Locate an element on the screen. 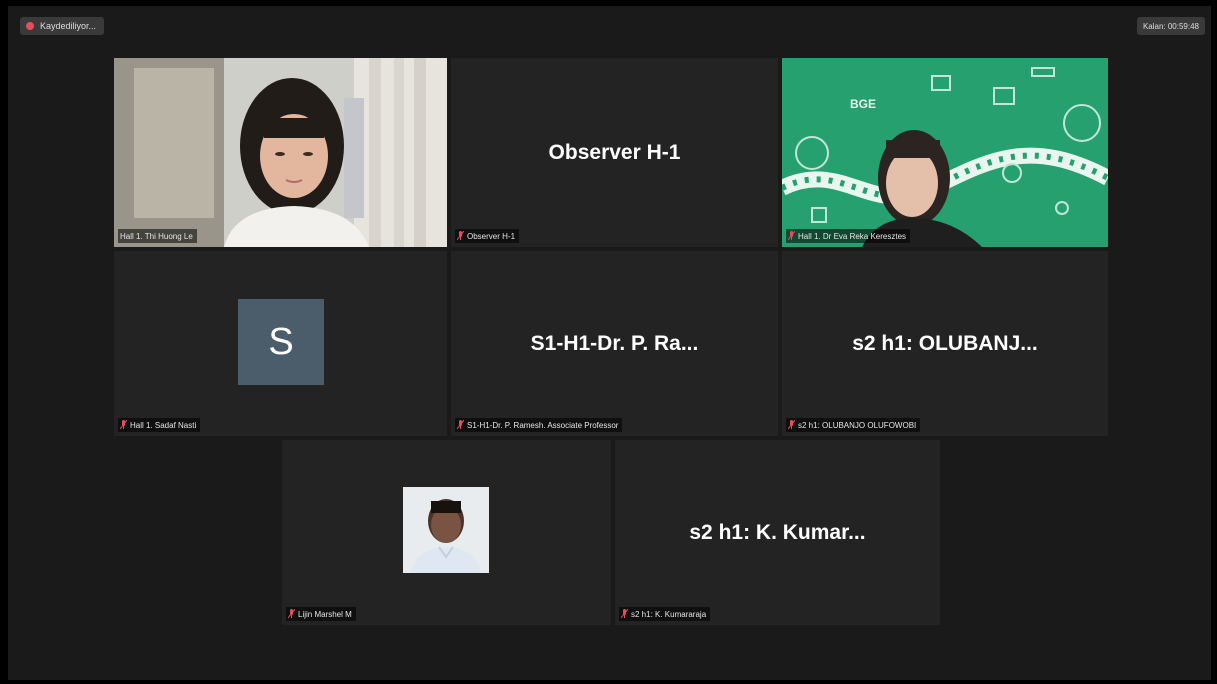 This screenshot has width=1217, height=684. participant-label: S1-H1-Dr. P. Ramesh. Associate Professor is located at coordinates (539, 425).